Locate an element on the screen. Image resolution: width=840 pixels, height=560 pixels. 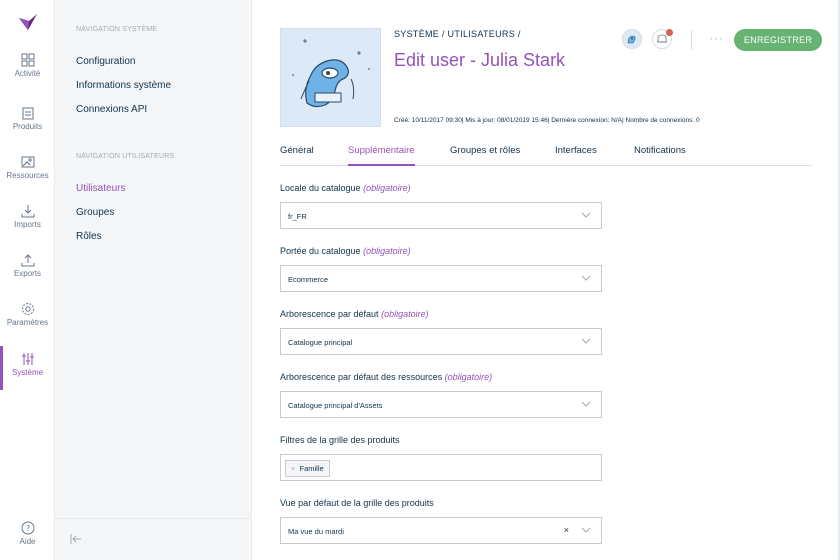
help-icon: ? is located at coordinates (27, 528).